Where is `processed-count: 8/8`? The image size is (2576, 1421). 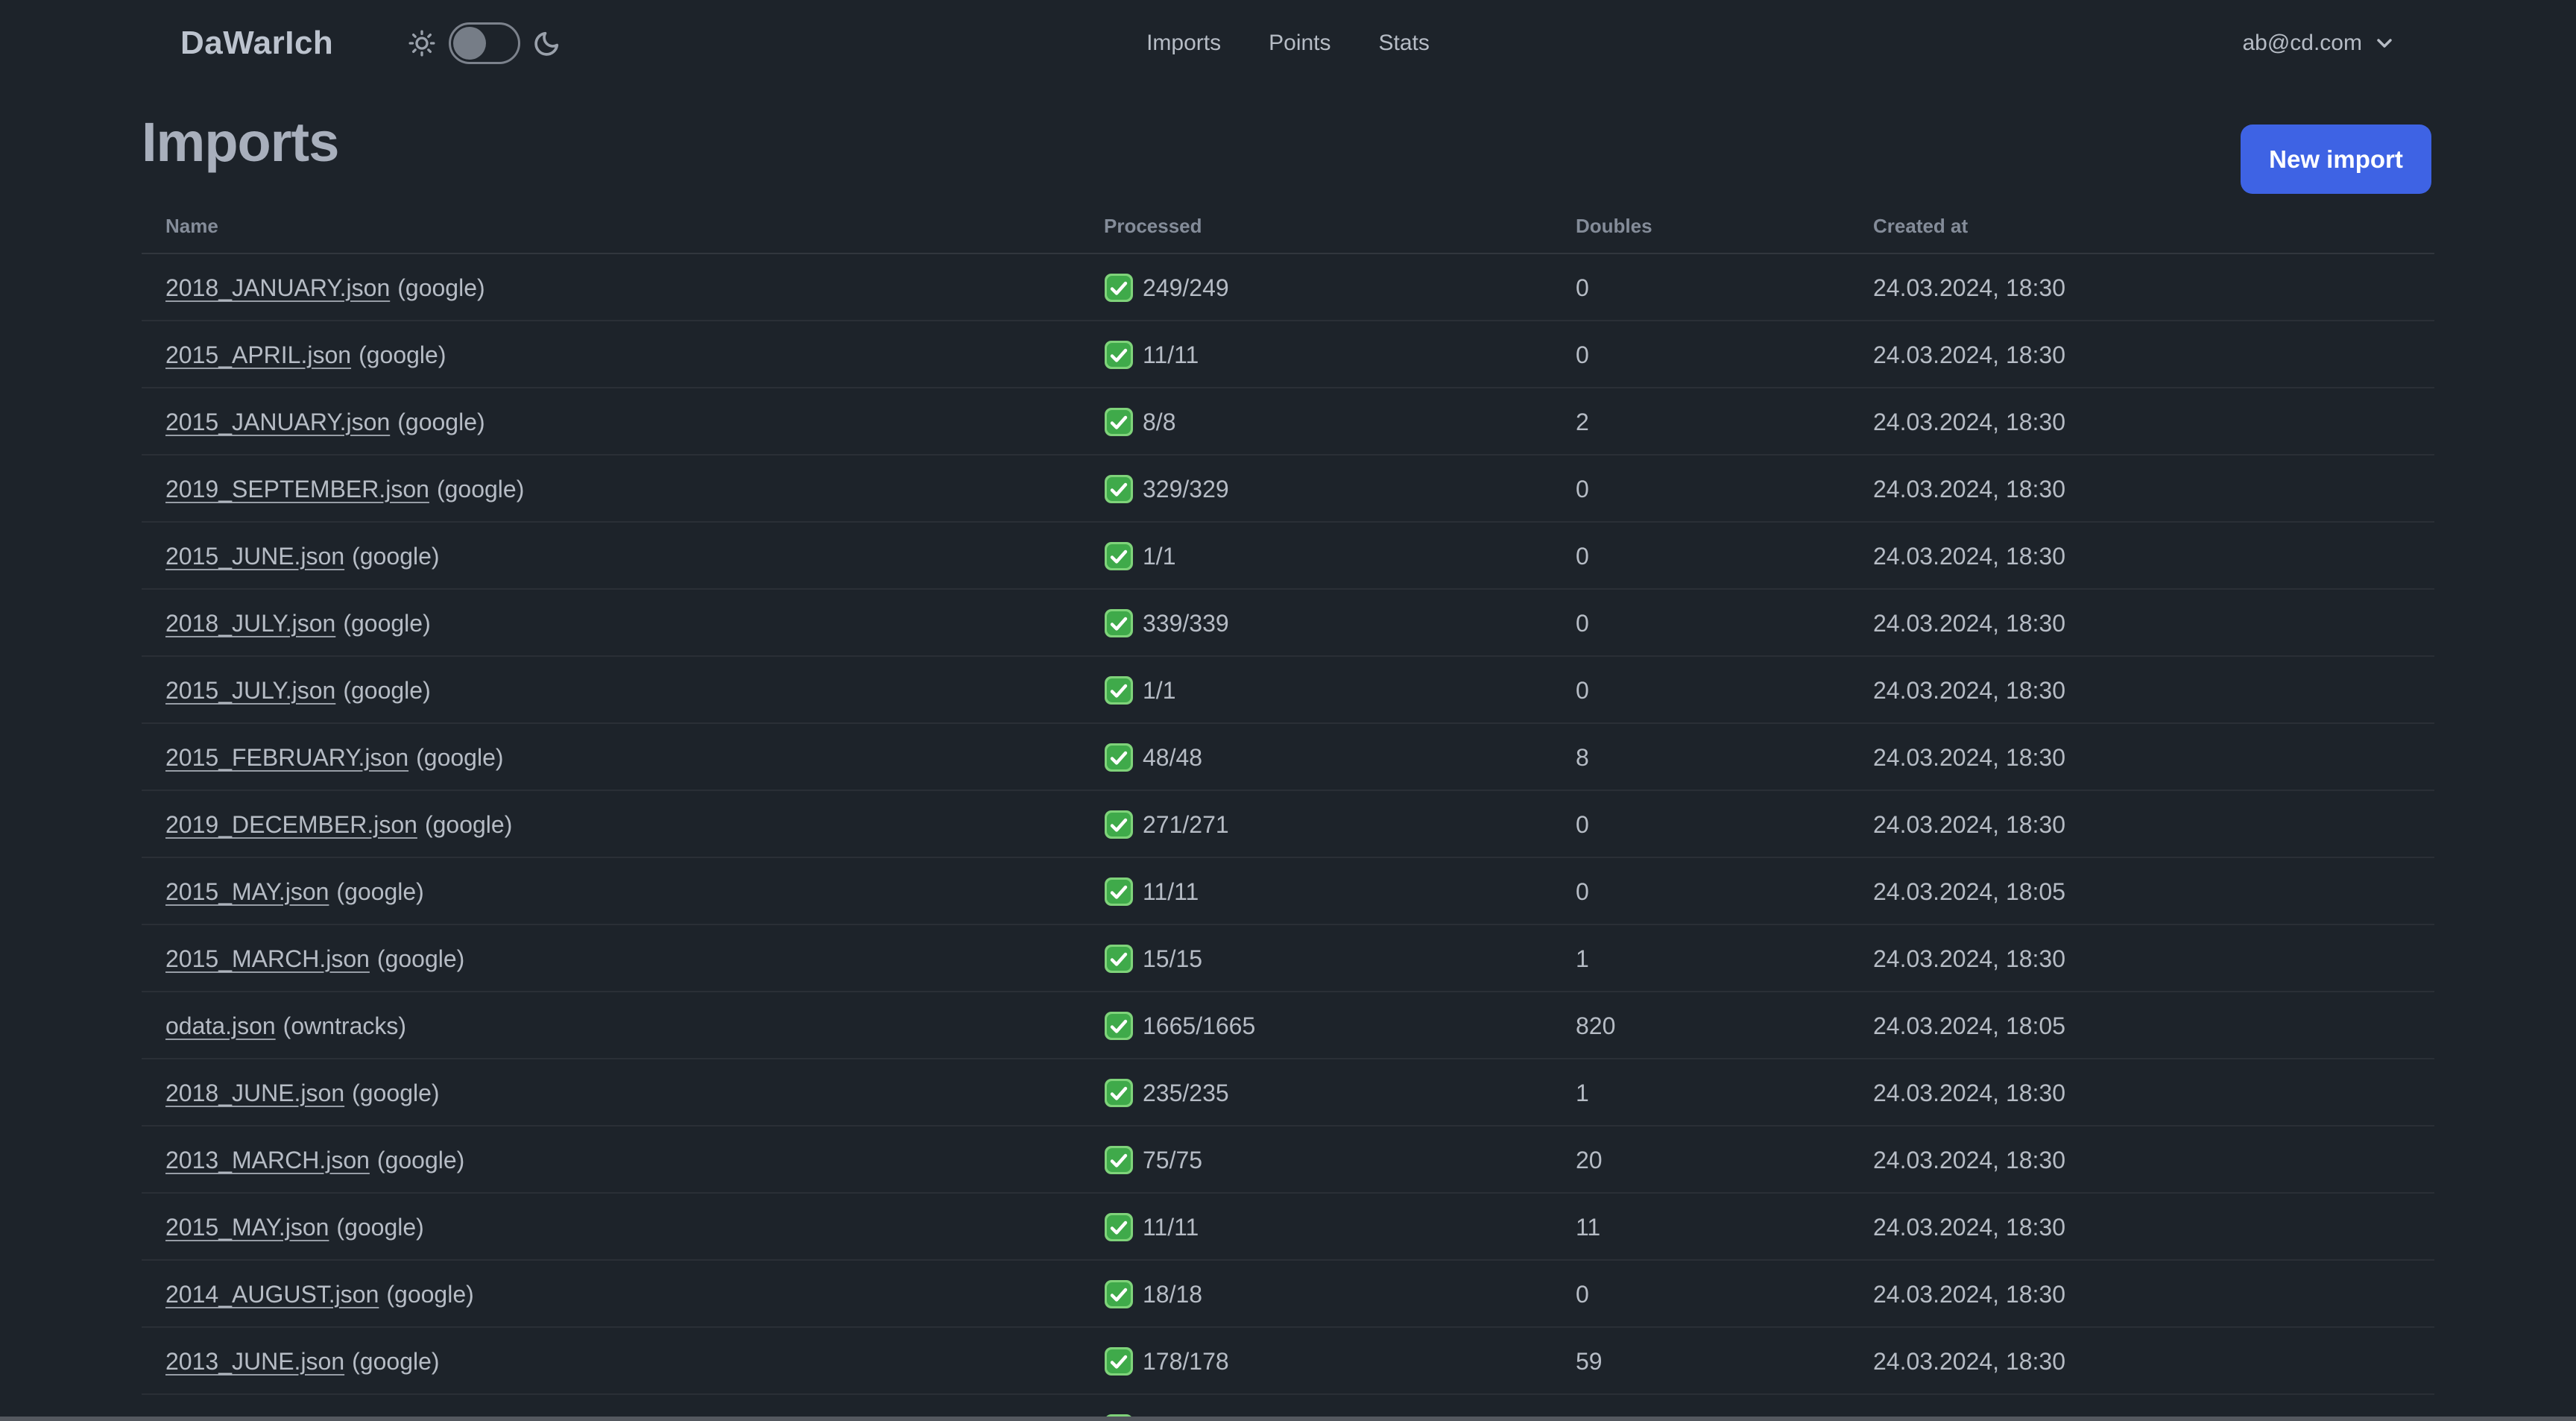
processed-count: 8/8 is located at coordinates (1159, 421).